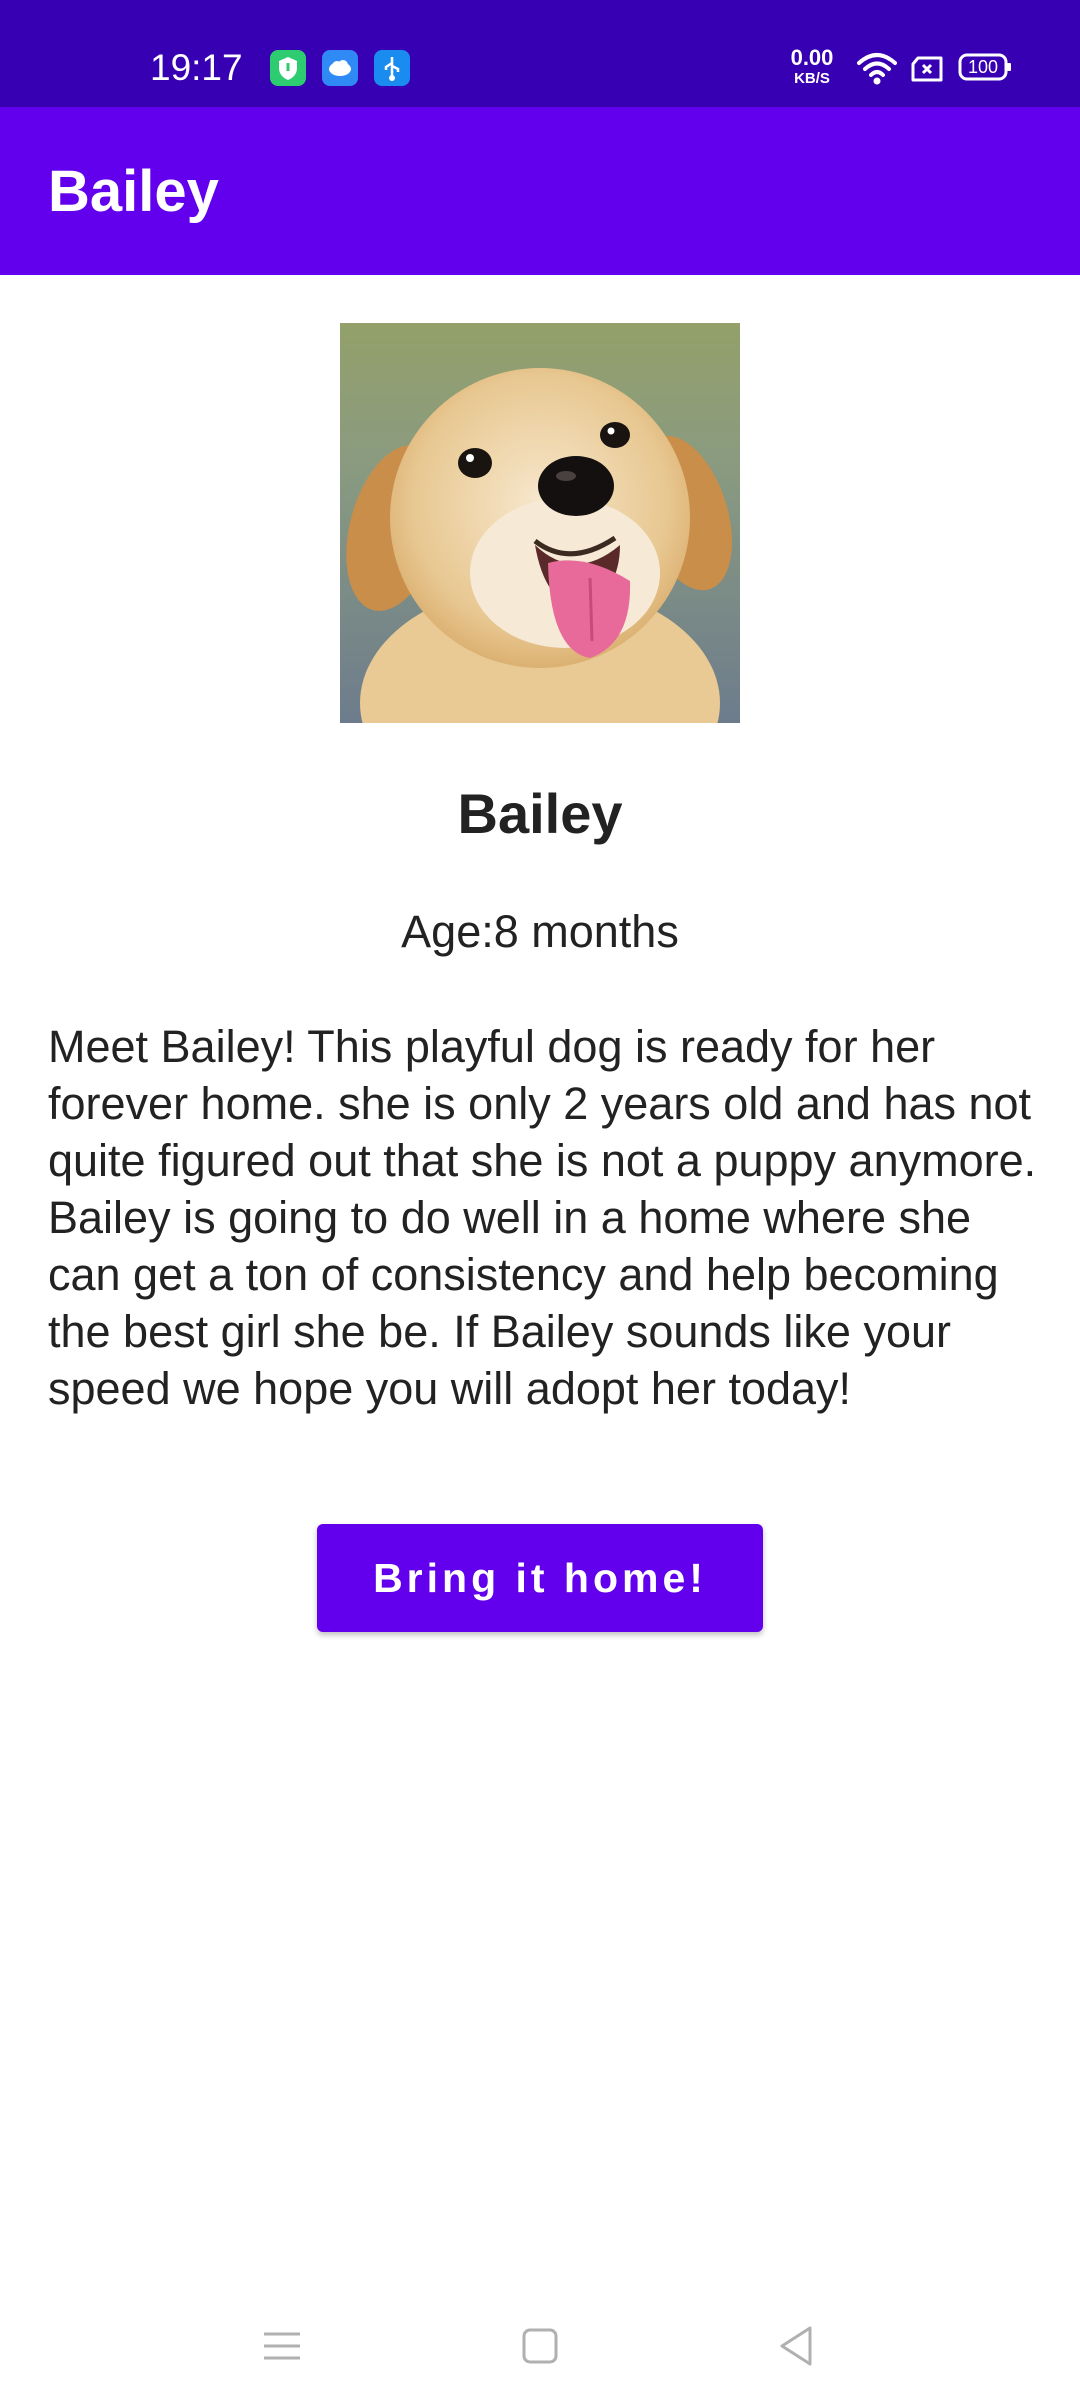 This screenshot has height=2400, width=1080. Describe the element at coordinates (540, 191) in the screenshot. I see `app-bar: Bailey` at that location.